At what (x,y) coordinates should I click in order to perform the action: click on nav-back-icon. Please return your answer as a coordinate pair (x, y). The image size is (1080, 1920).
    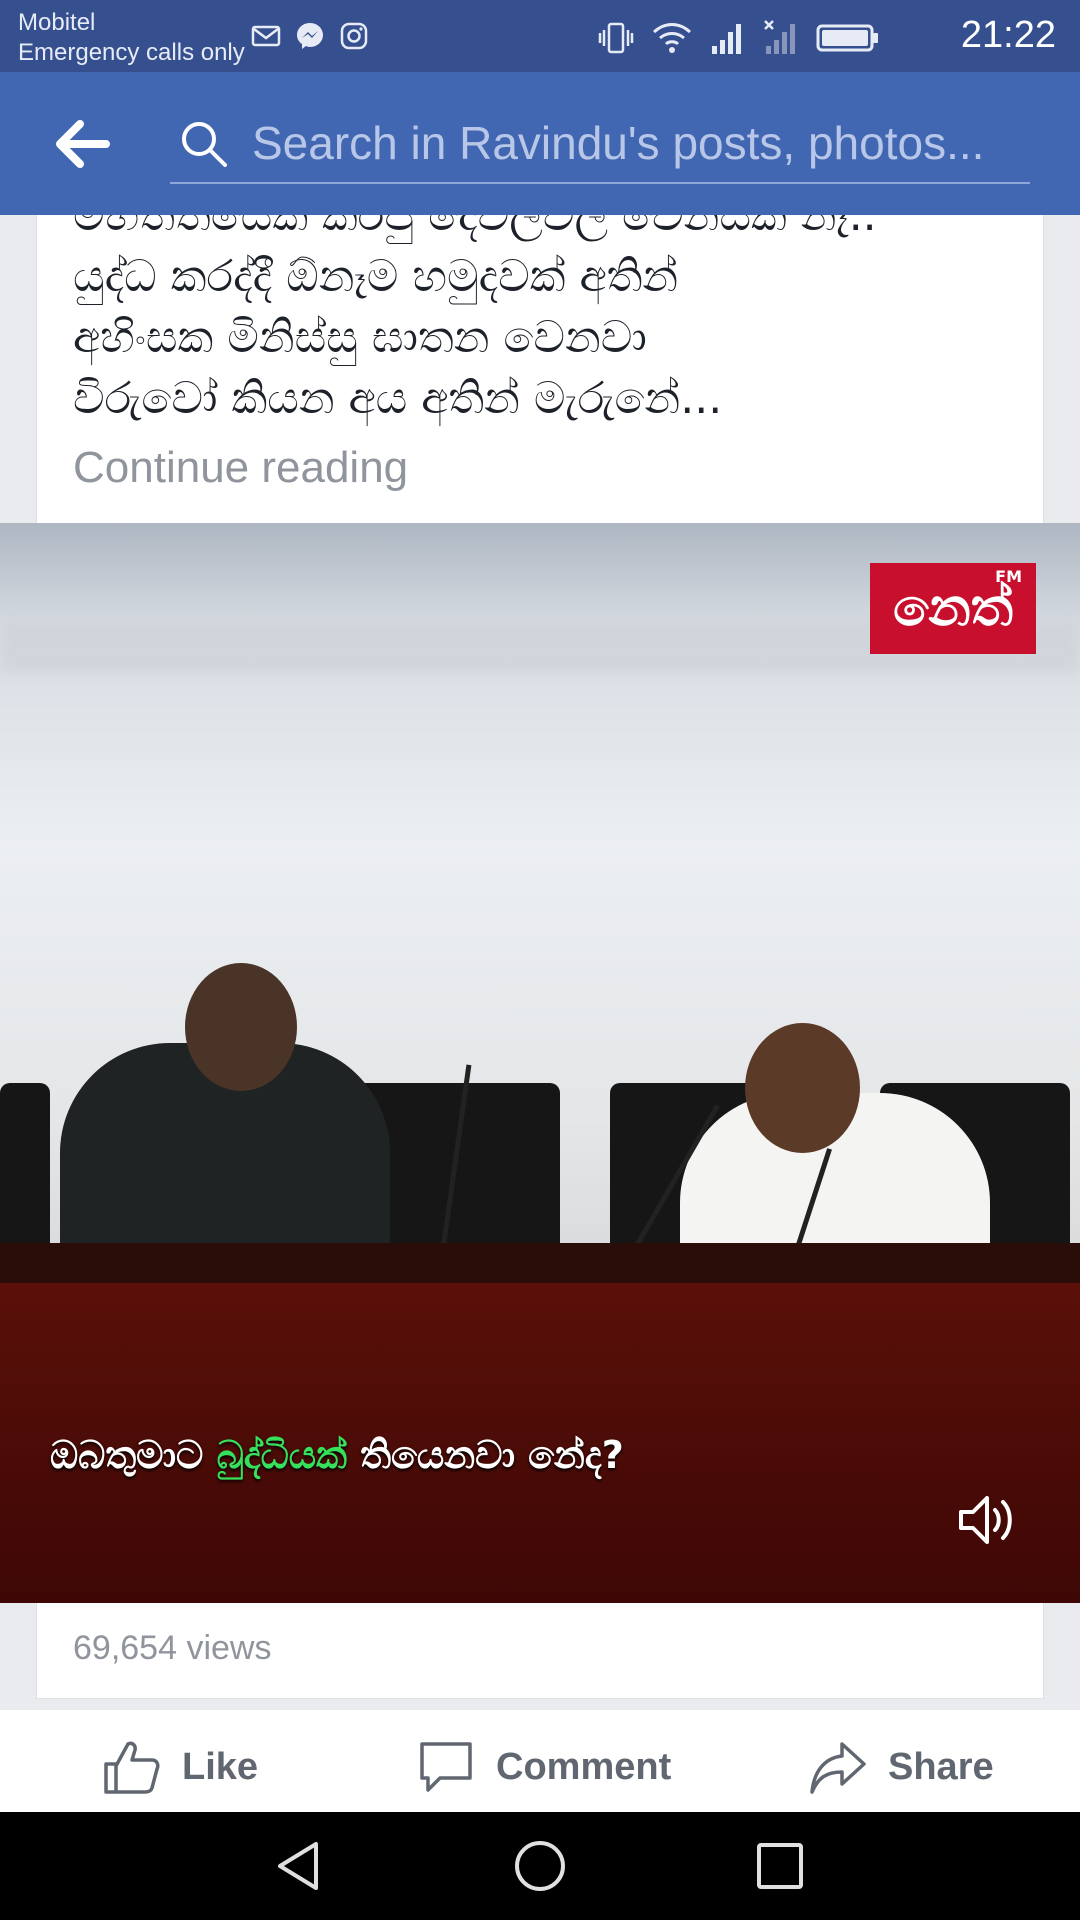
    Looking at the image, I should click on (300, 1866).